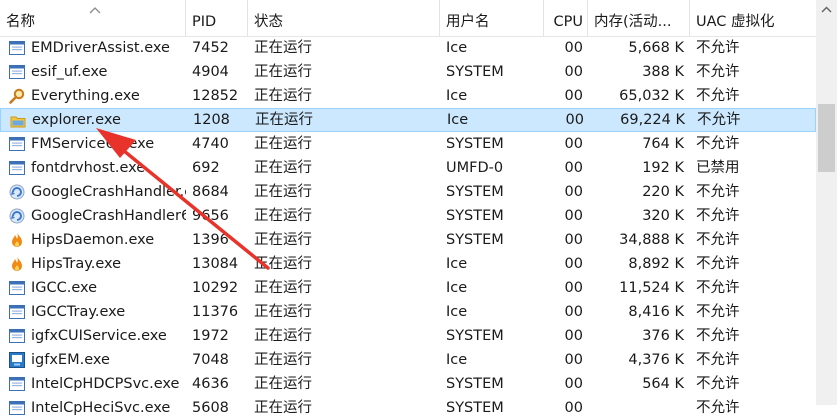 The width and height of the screenshot is (837, 420). What do you see at coordinates (408, 312) in the screenshot?
I see `process-row: IGCCTray.exe 11376 正在运行 Ice 00 8,416 K 不允许` at bounding box center [408, 312].